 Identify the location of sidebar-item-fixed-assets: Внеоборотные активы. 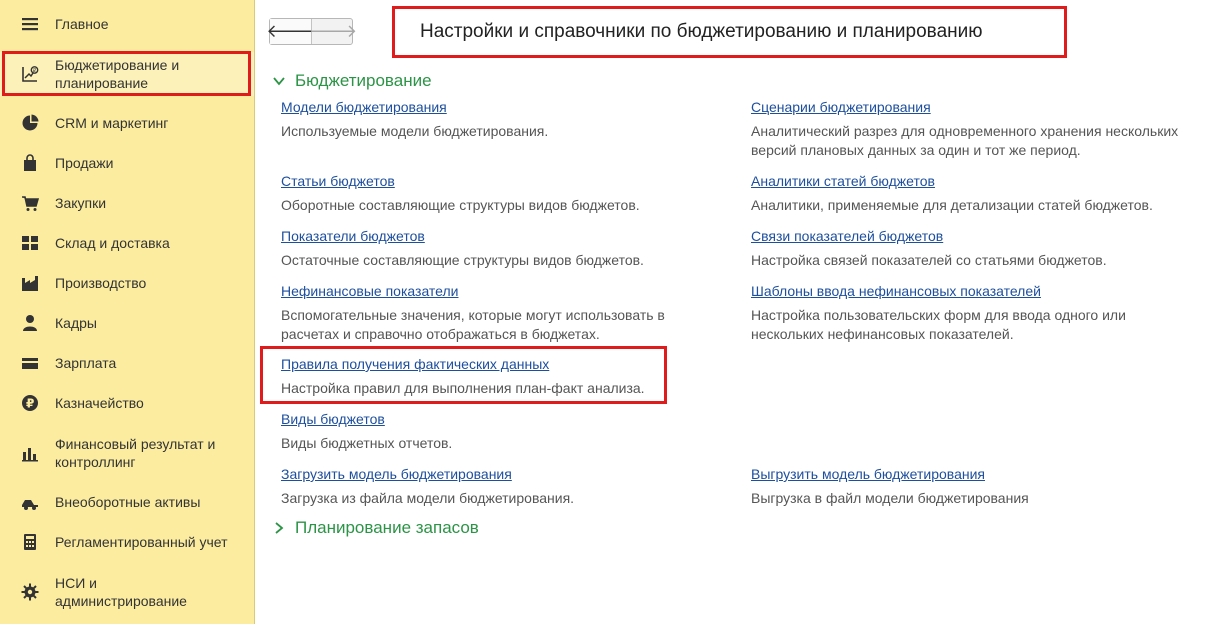
(127, 502).